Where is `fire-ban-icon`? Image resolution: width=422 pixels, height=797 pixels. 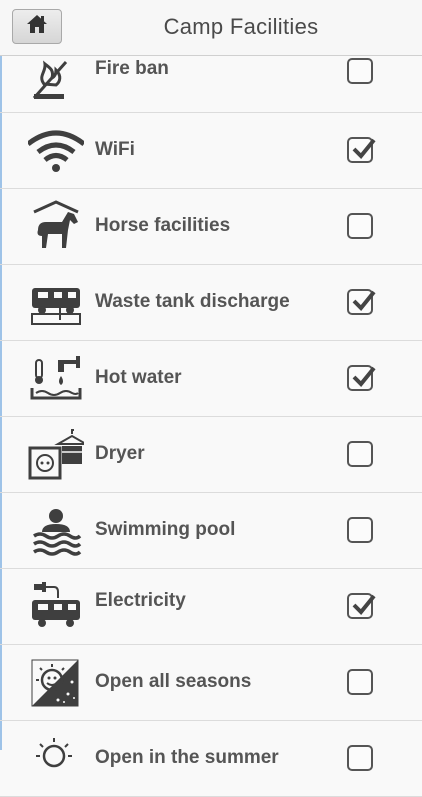 fire-ban-icon is located at coordinates (56, 75).